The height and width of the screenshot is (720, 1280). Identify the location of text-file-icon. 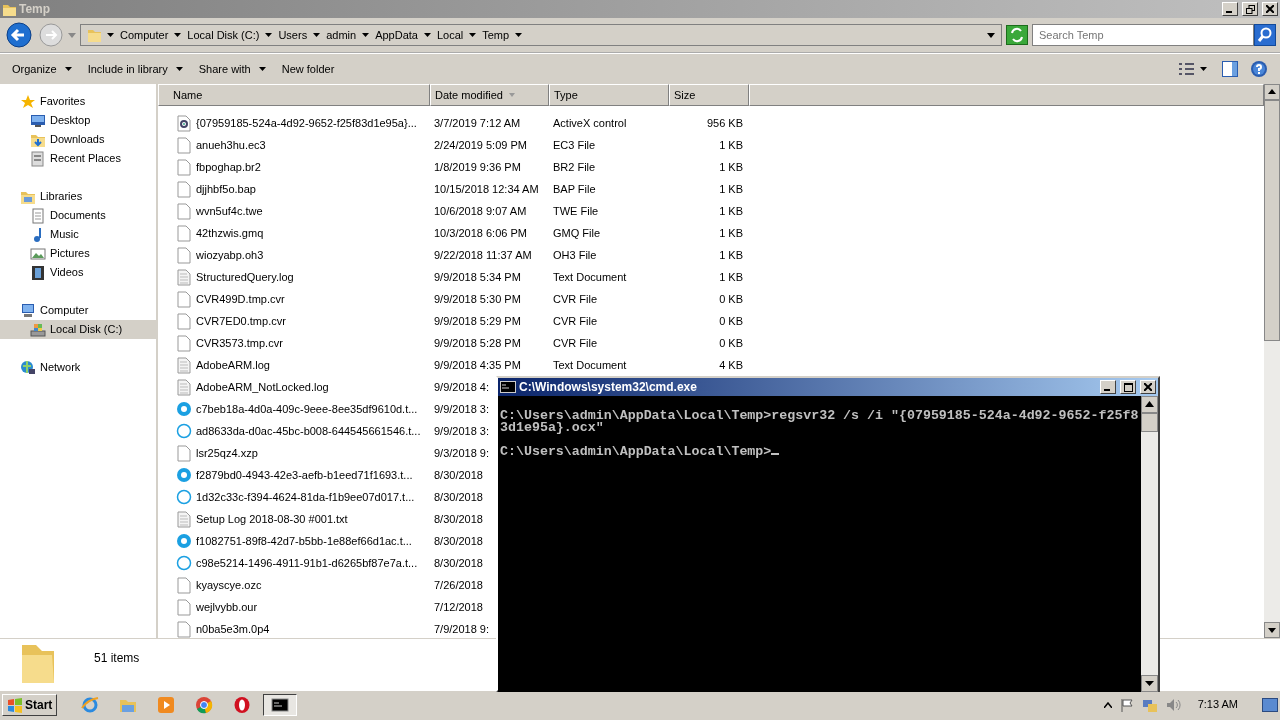
(184, 277).